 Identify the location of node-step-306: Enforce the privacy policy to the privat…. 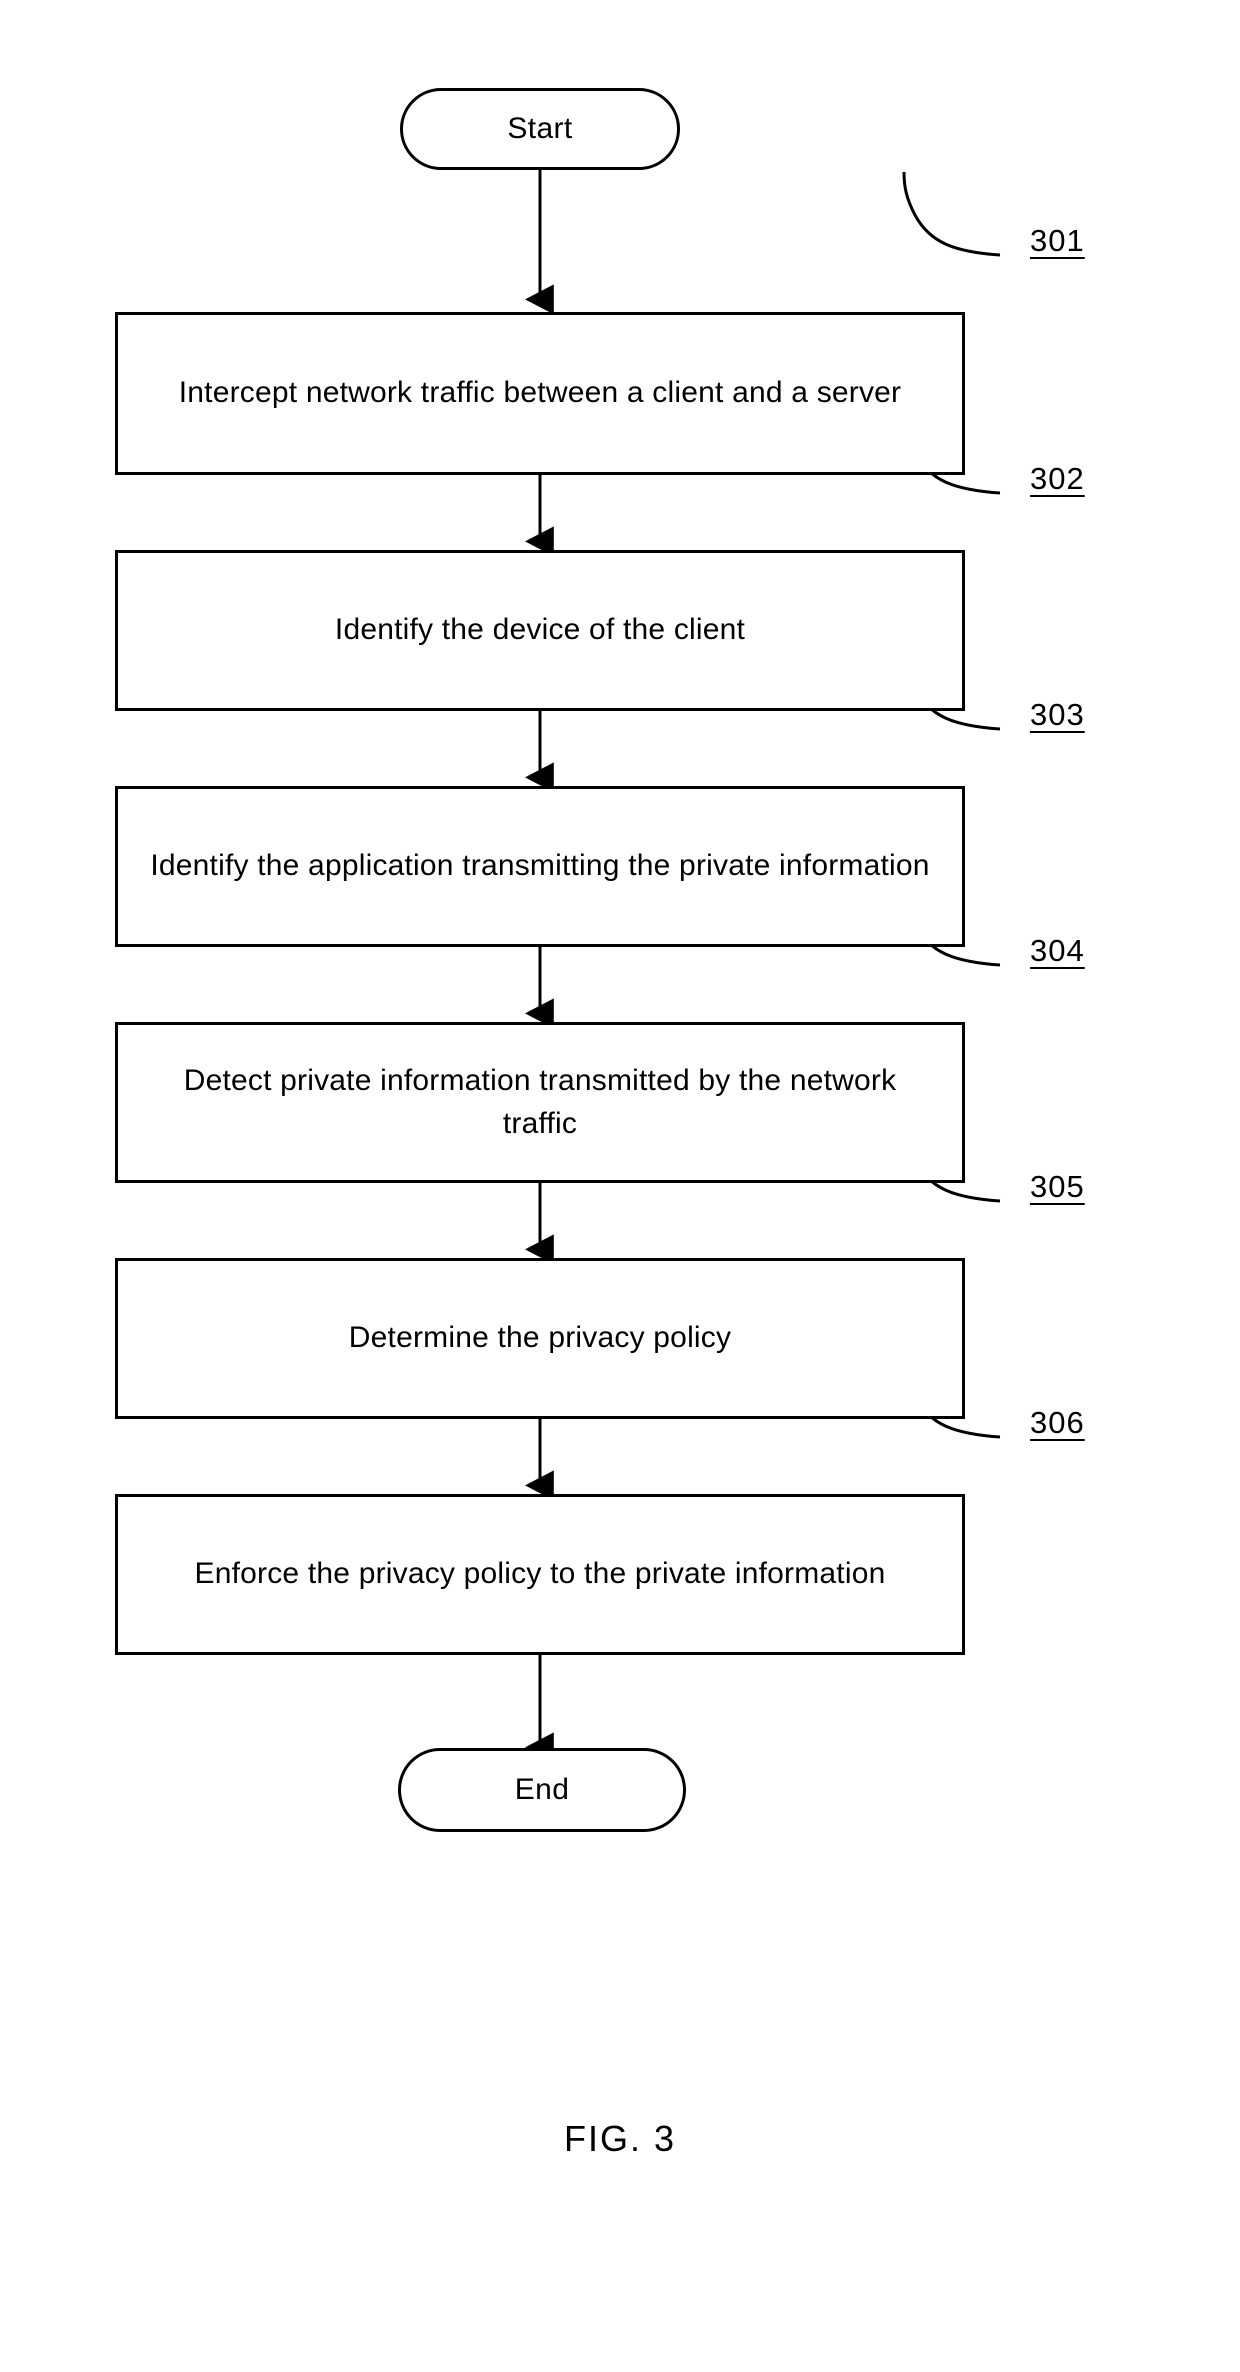
(540, 1574).